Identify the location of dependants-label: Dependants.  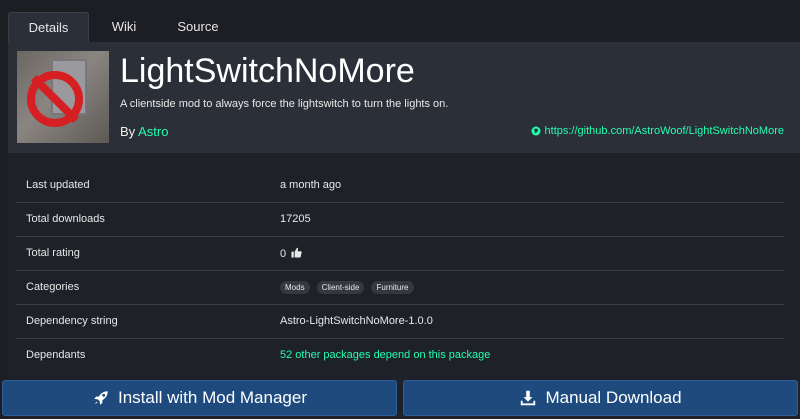
(143, 354).